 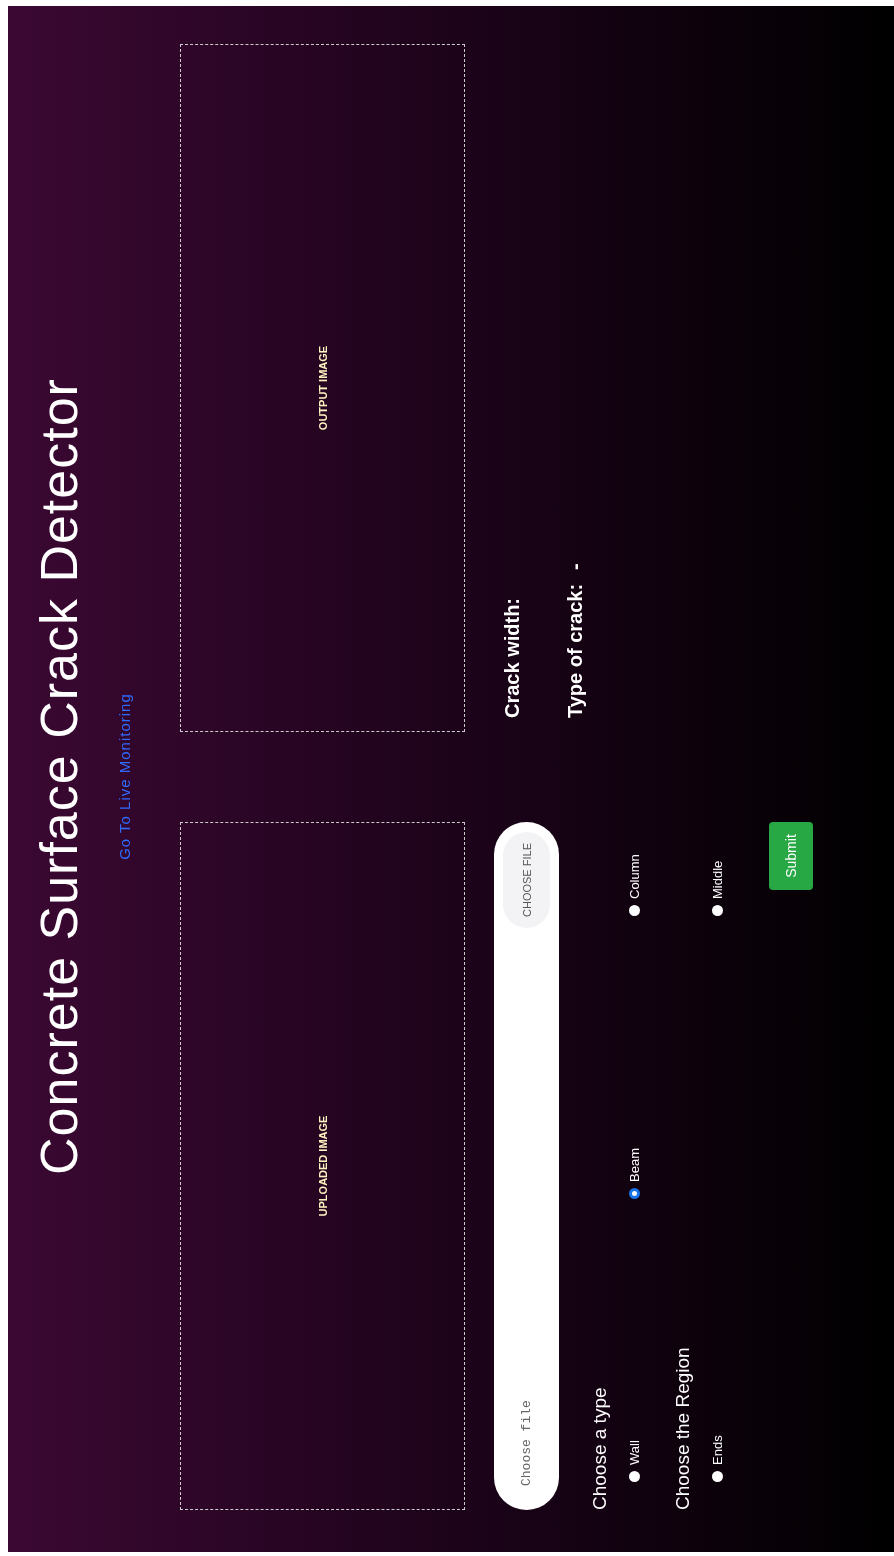 I want to click on live-monitoring-link: Go To Live Monitoring, so click(x=124, y=776).